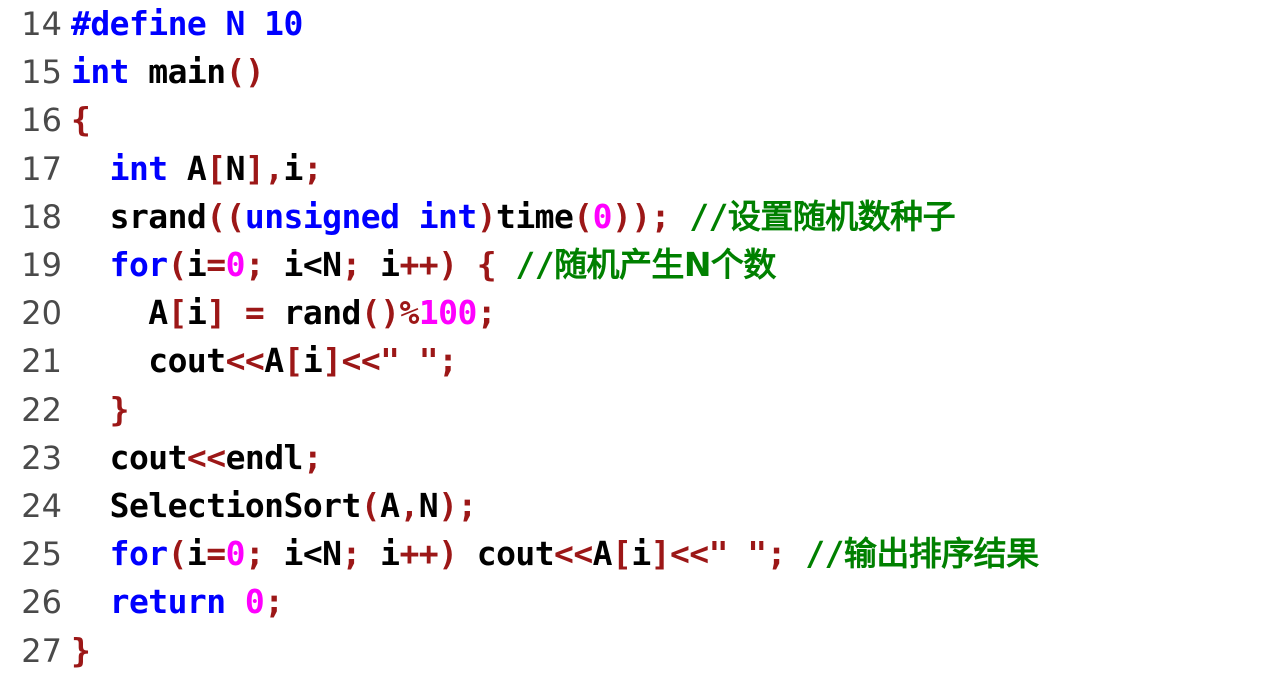 This screenshot has width=1285, height=675. Describe the element at coordinates (642, 506) in the screenshot. I see `code-line: 24 SelectionSort(A,N);` at that location.